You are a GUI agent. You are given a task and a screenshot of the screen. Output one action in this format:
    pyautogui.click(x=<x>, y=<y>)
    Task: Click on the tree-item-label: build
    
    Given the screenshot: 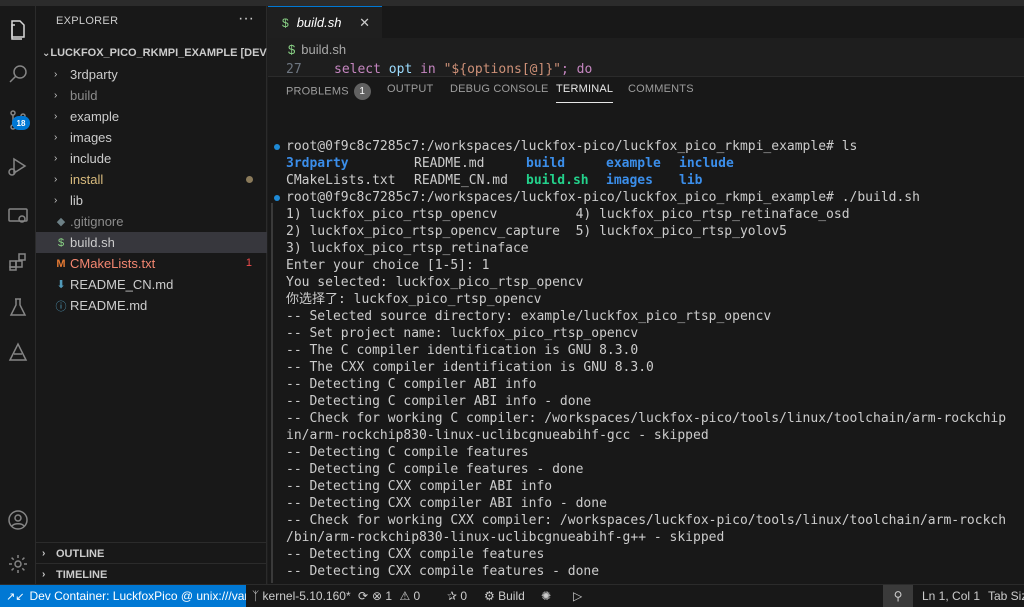 What is the action you would take?
    pyautogui.click(x=84, y=95)
    